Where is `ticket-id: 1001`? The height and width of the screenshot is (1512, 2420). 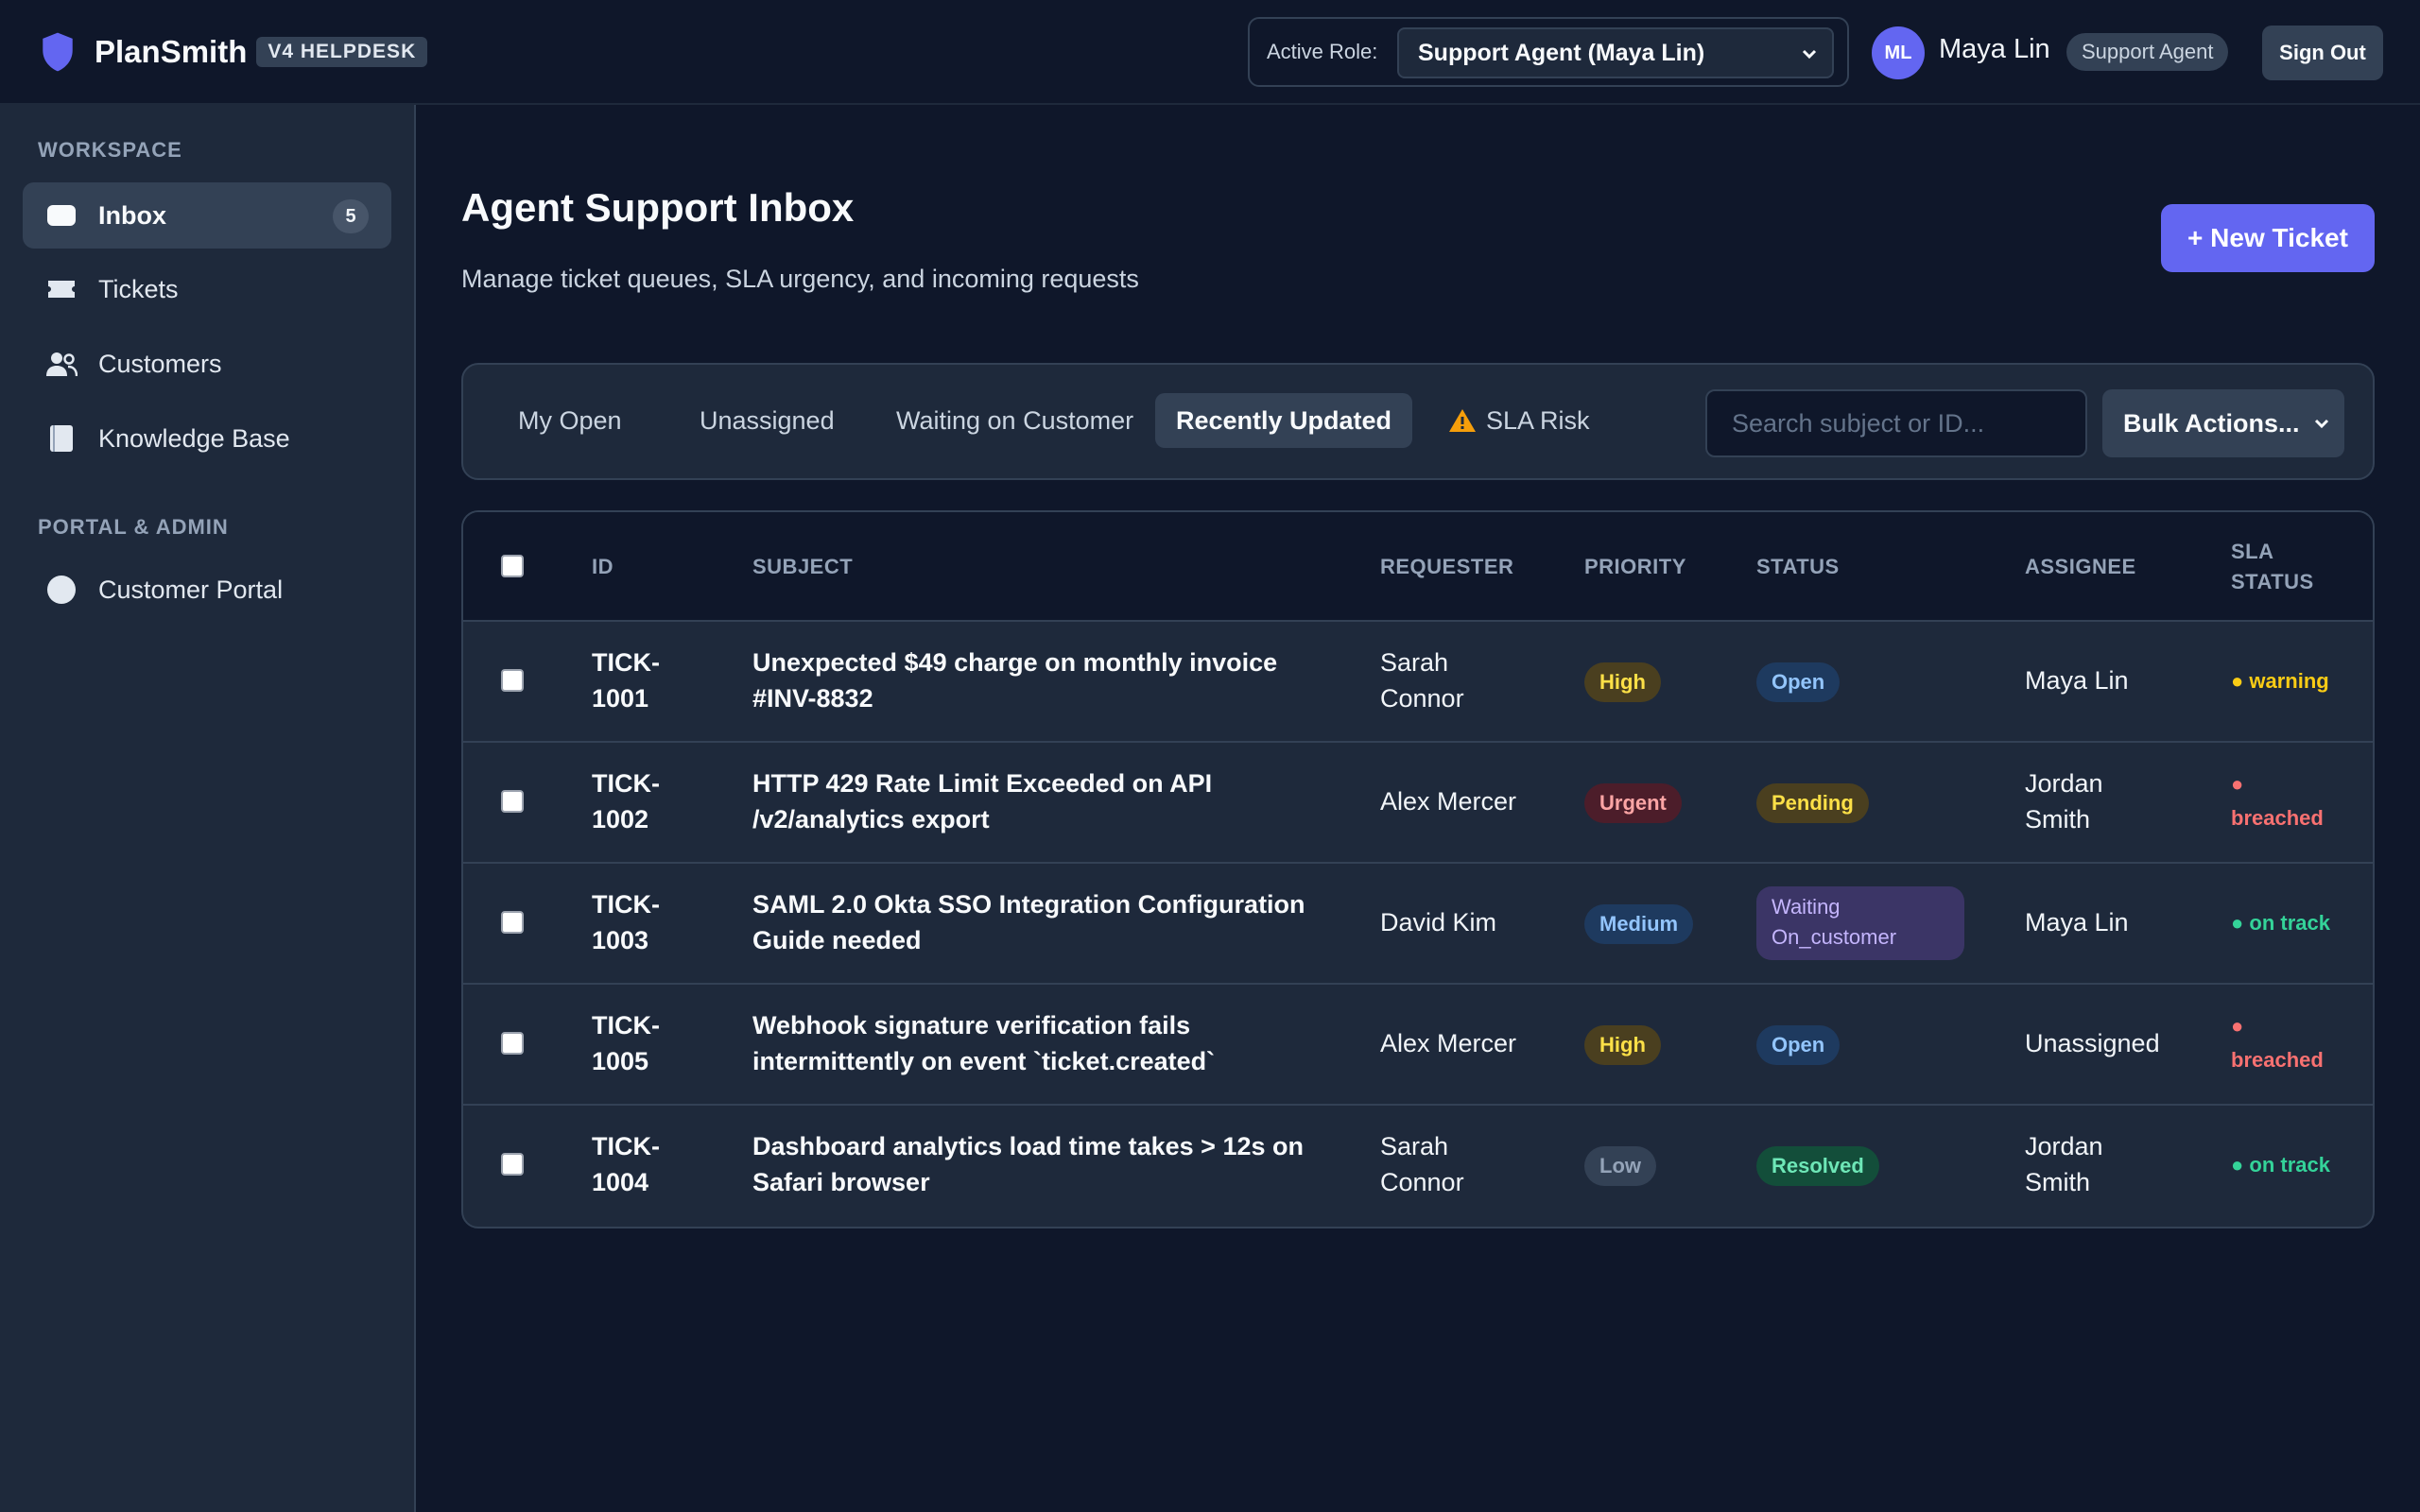
ticket-id: 1001 is located at coordinates (621, 698).